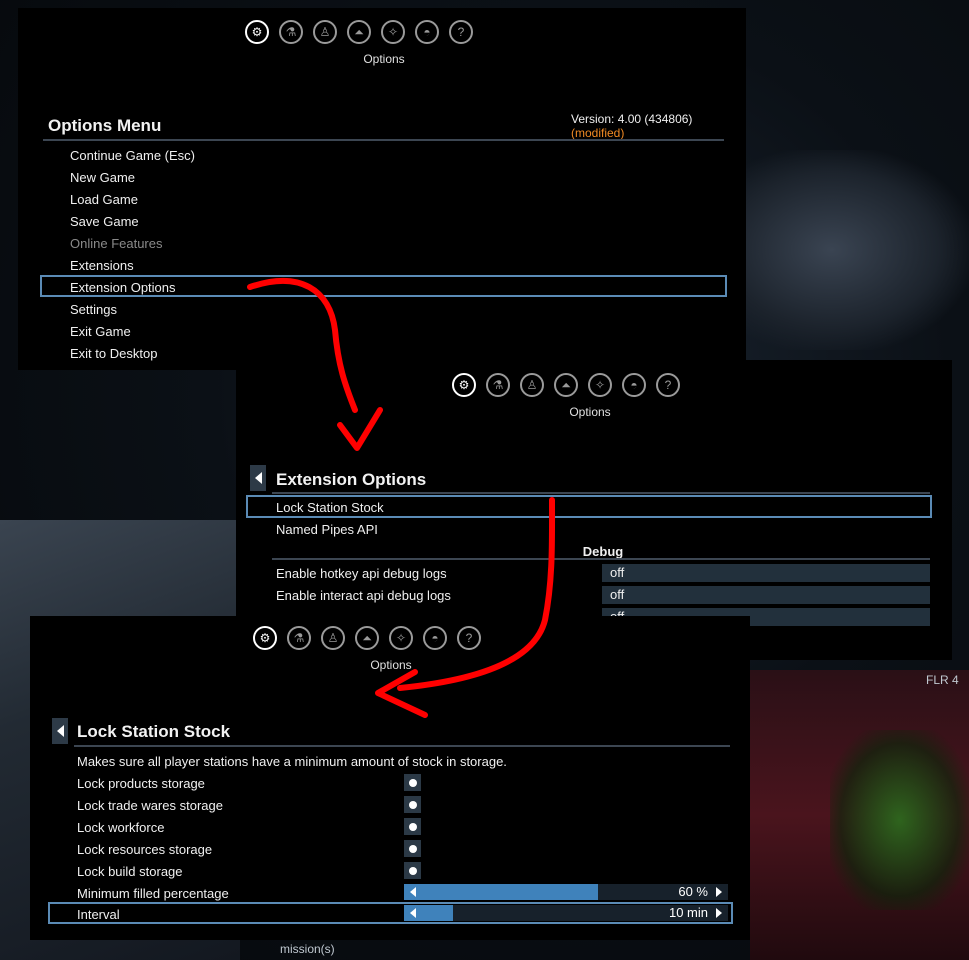  What do you see at coordinates (351, 479) in the screenshot?
I see `page-title: Extension Options` at bounding box center [351, 479].